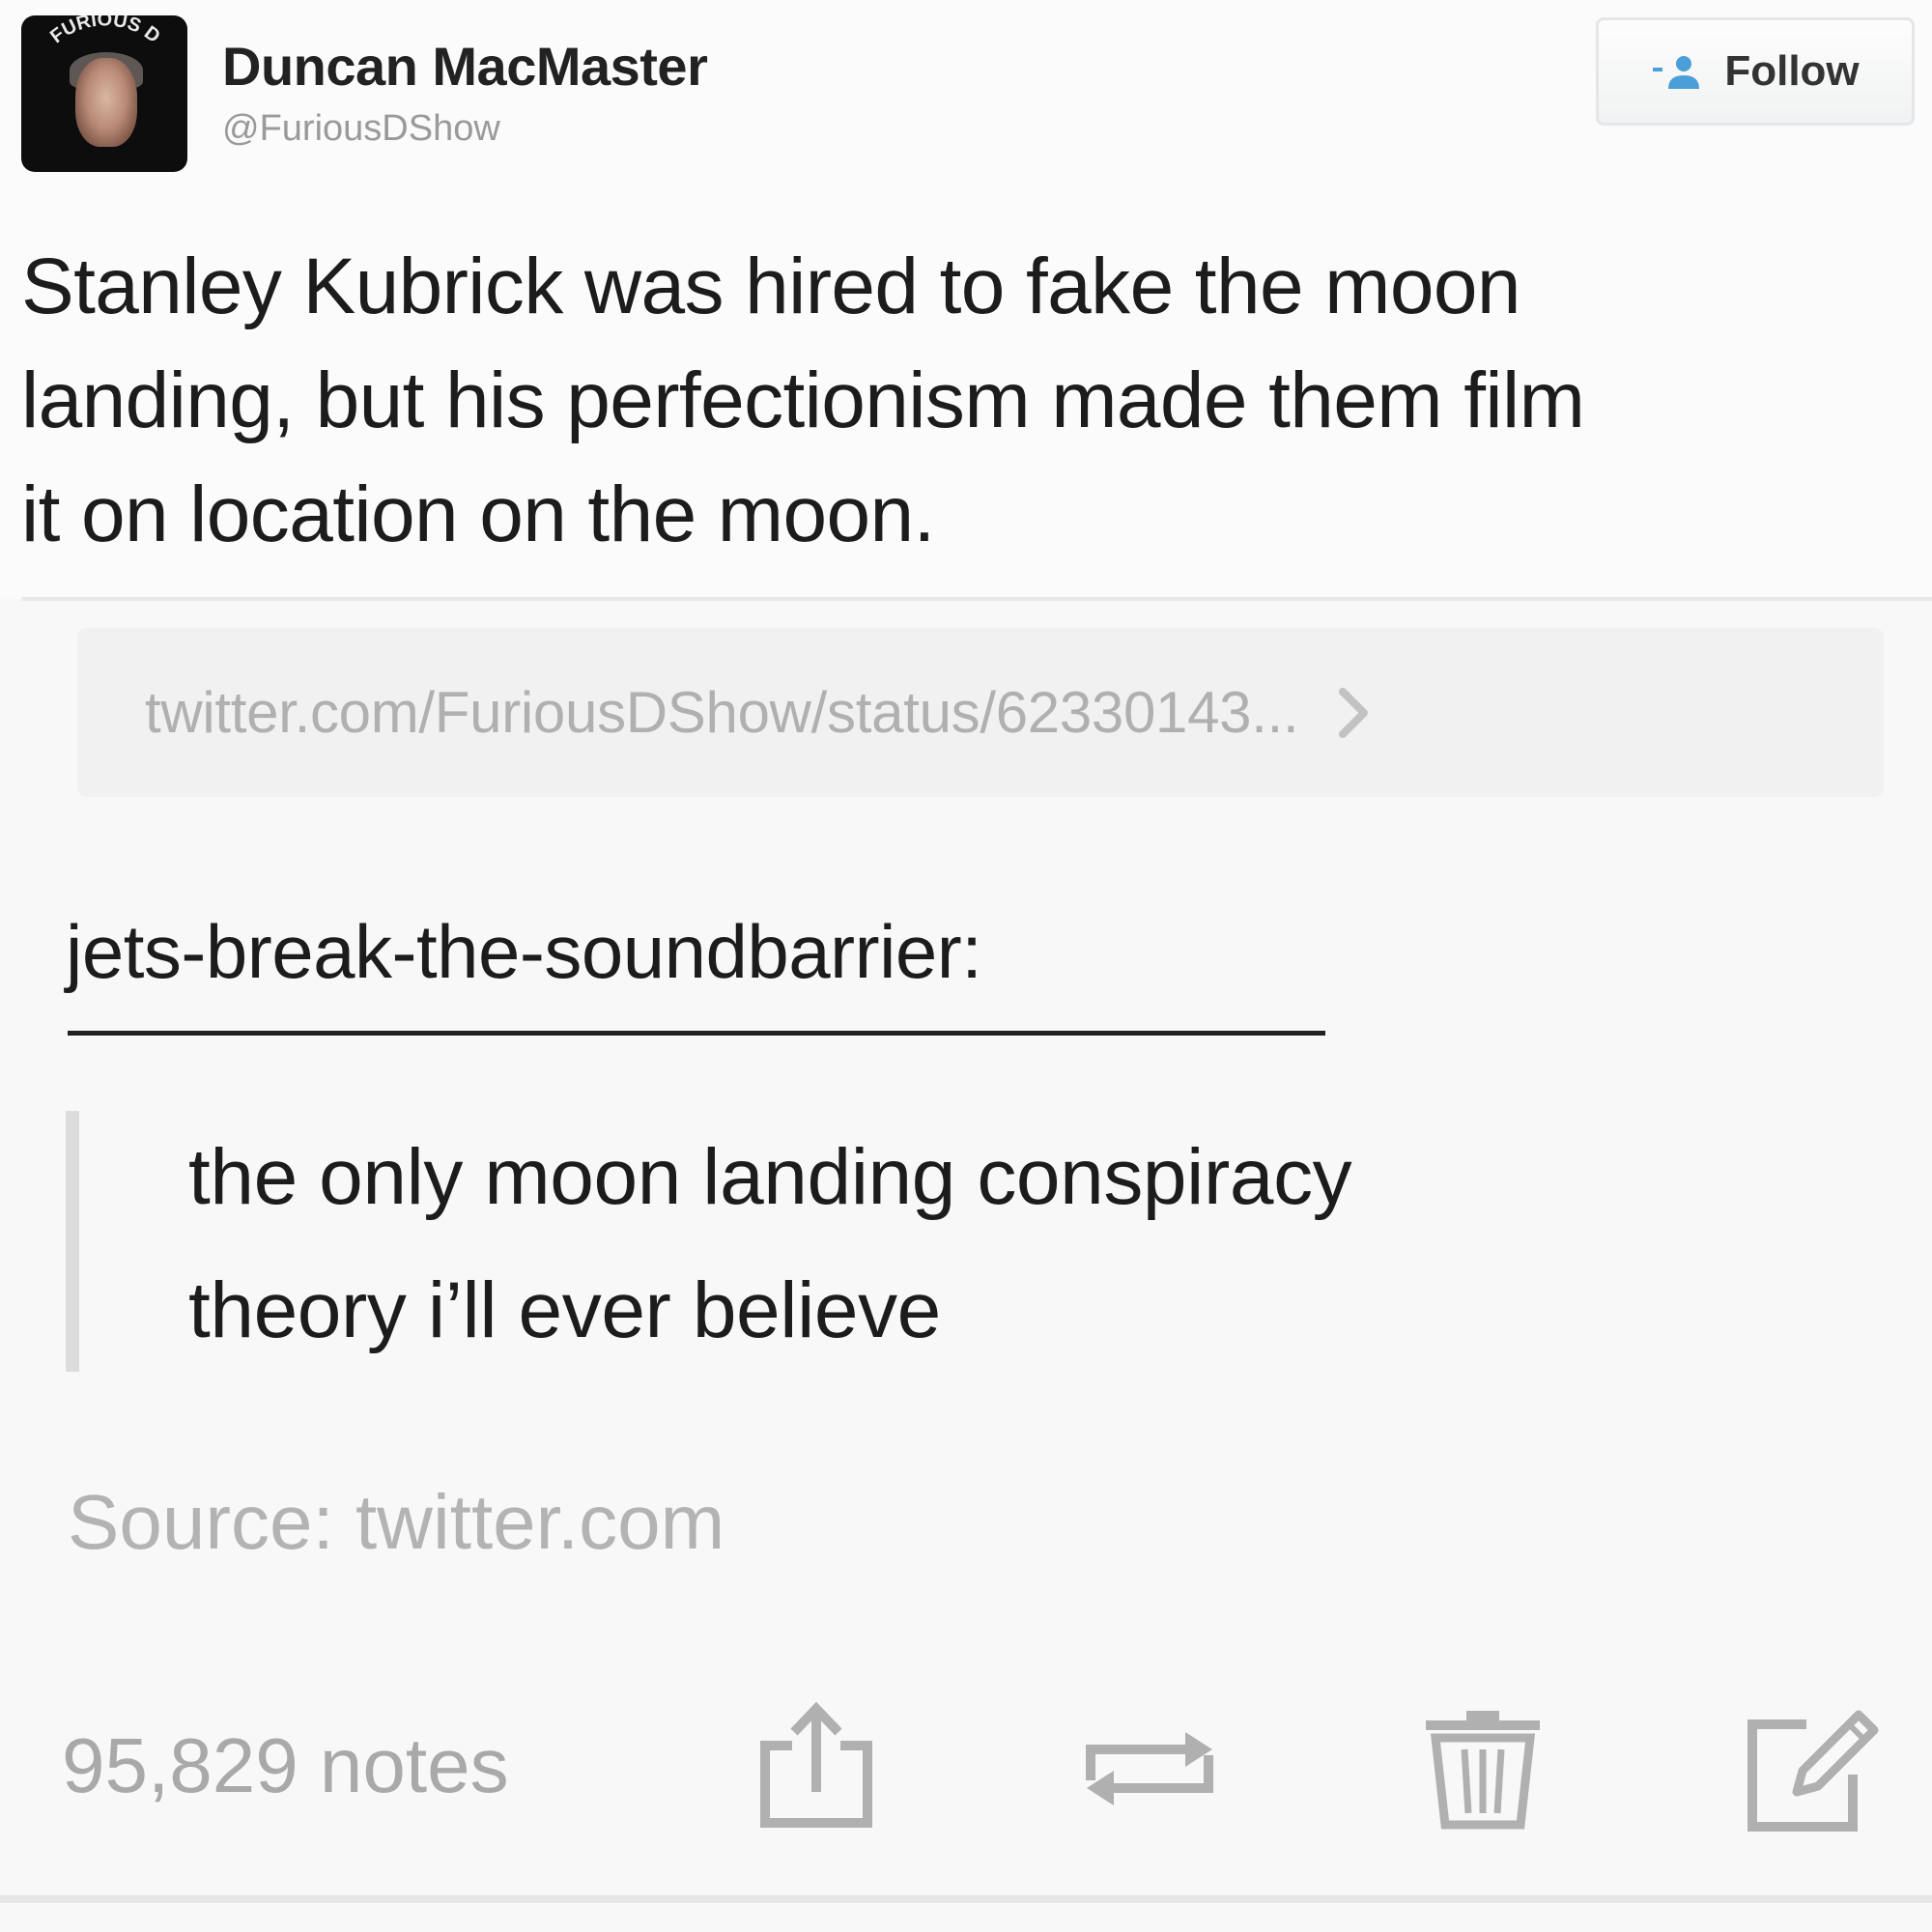 This screenshot has height=1932, width=1932. What do you see at coordinates (1482, 1767) in the screenshot?
I see `trash-icon` at bounding box center [1482, 1767].